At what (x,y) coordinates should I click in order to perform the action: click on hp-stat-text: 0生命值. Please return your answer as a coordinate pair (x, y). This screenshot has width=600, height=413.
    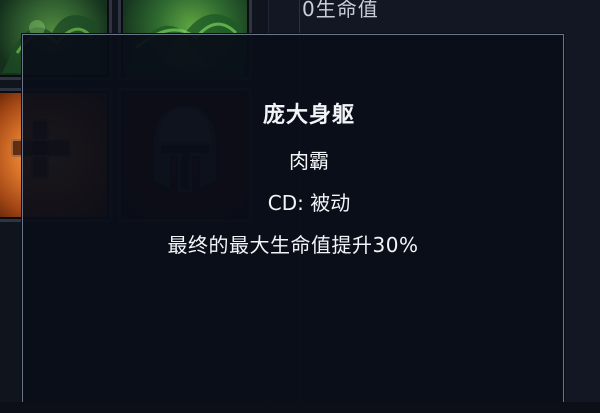
    Looking at the image, I should click on (340, 10).